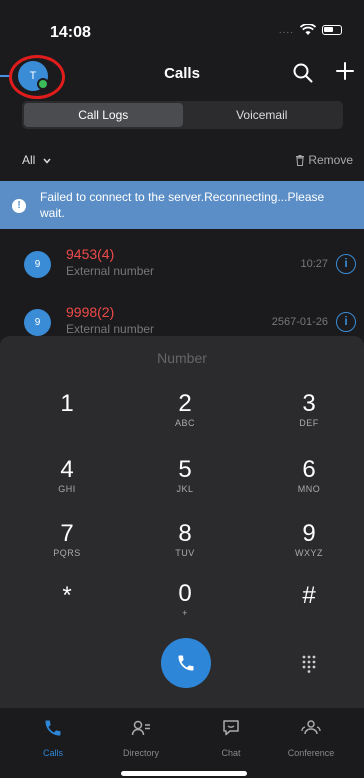  What do you see at coordinates (309, 595) in the screenshot?
I see `key-digit: #` at bounding box center [309, 595].